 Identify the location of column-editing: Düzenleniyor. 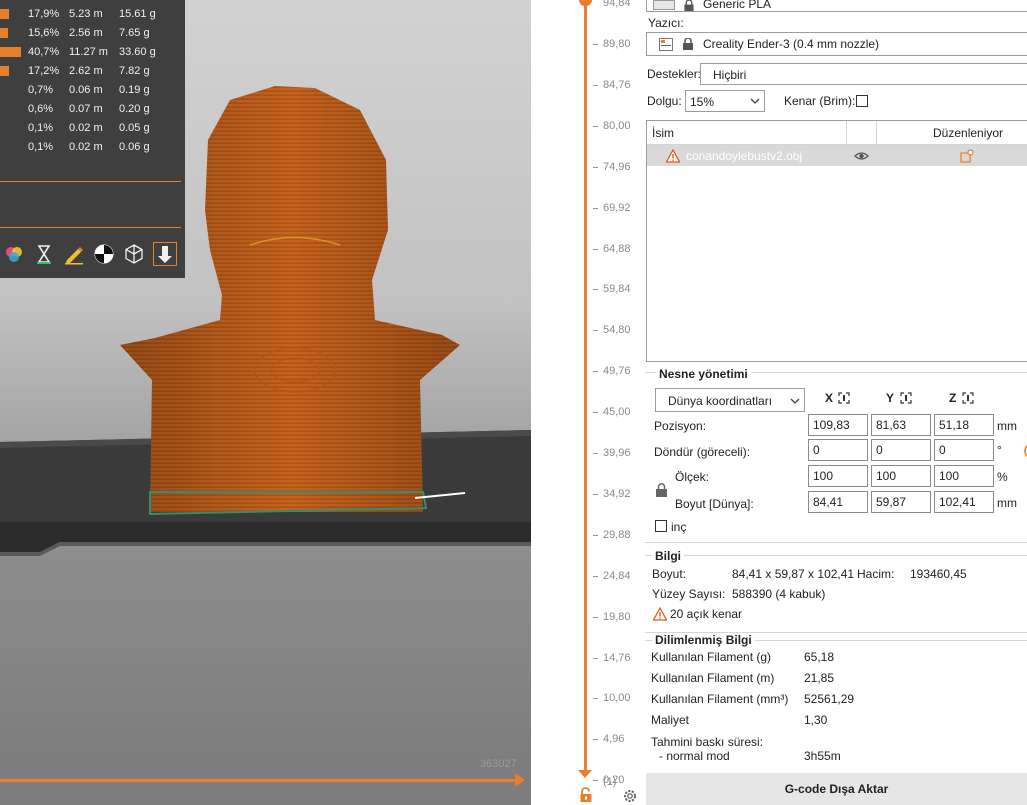
(968, 133).